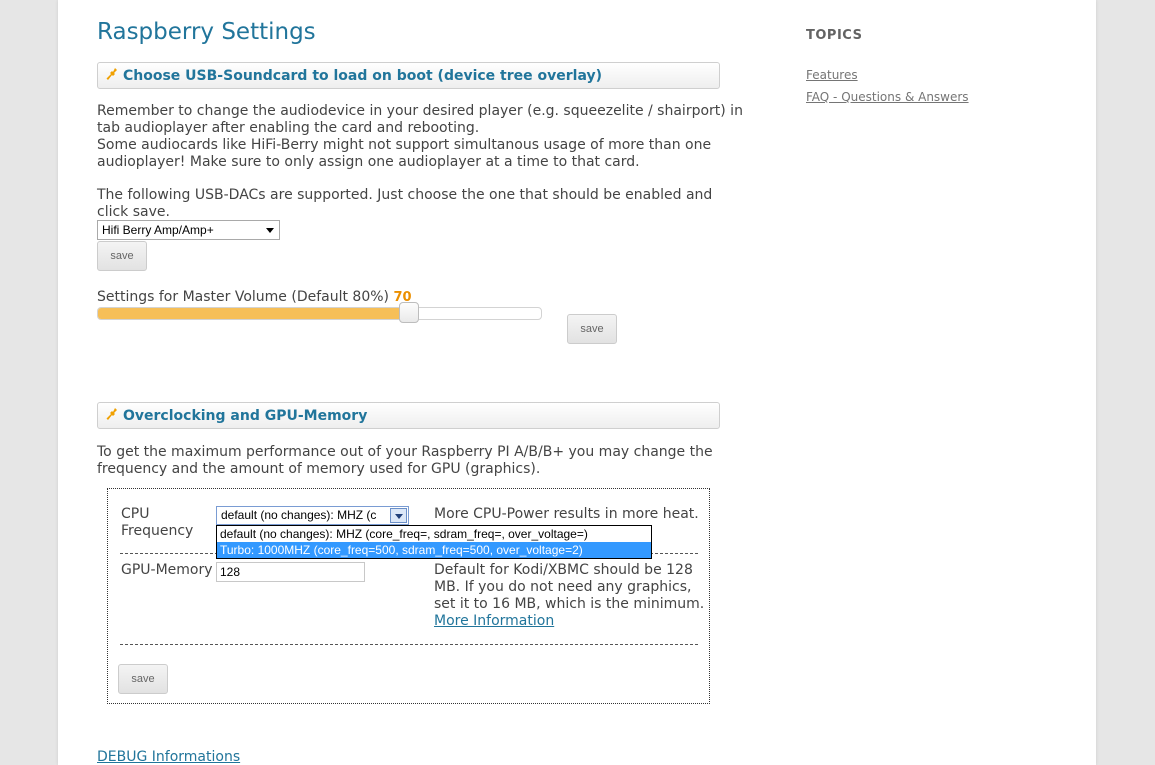 This screenshot has height=765, width=1155. I want to click on overclocking-save-button: save, so click(143, 679).